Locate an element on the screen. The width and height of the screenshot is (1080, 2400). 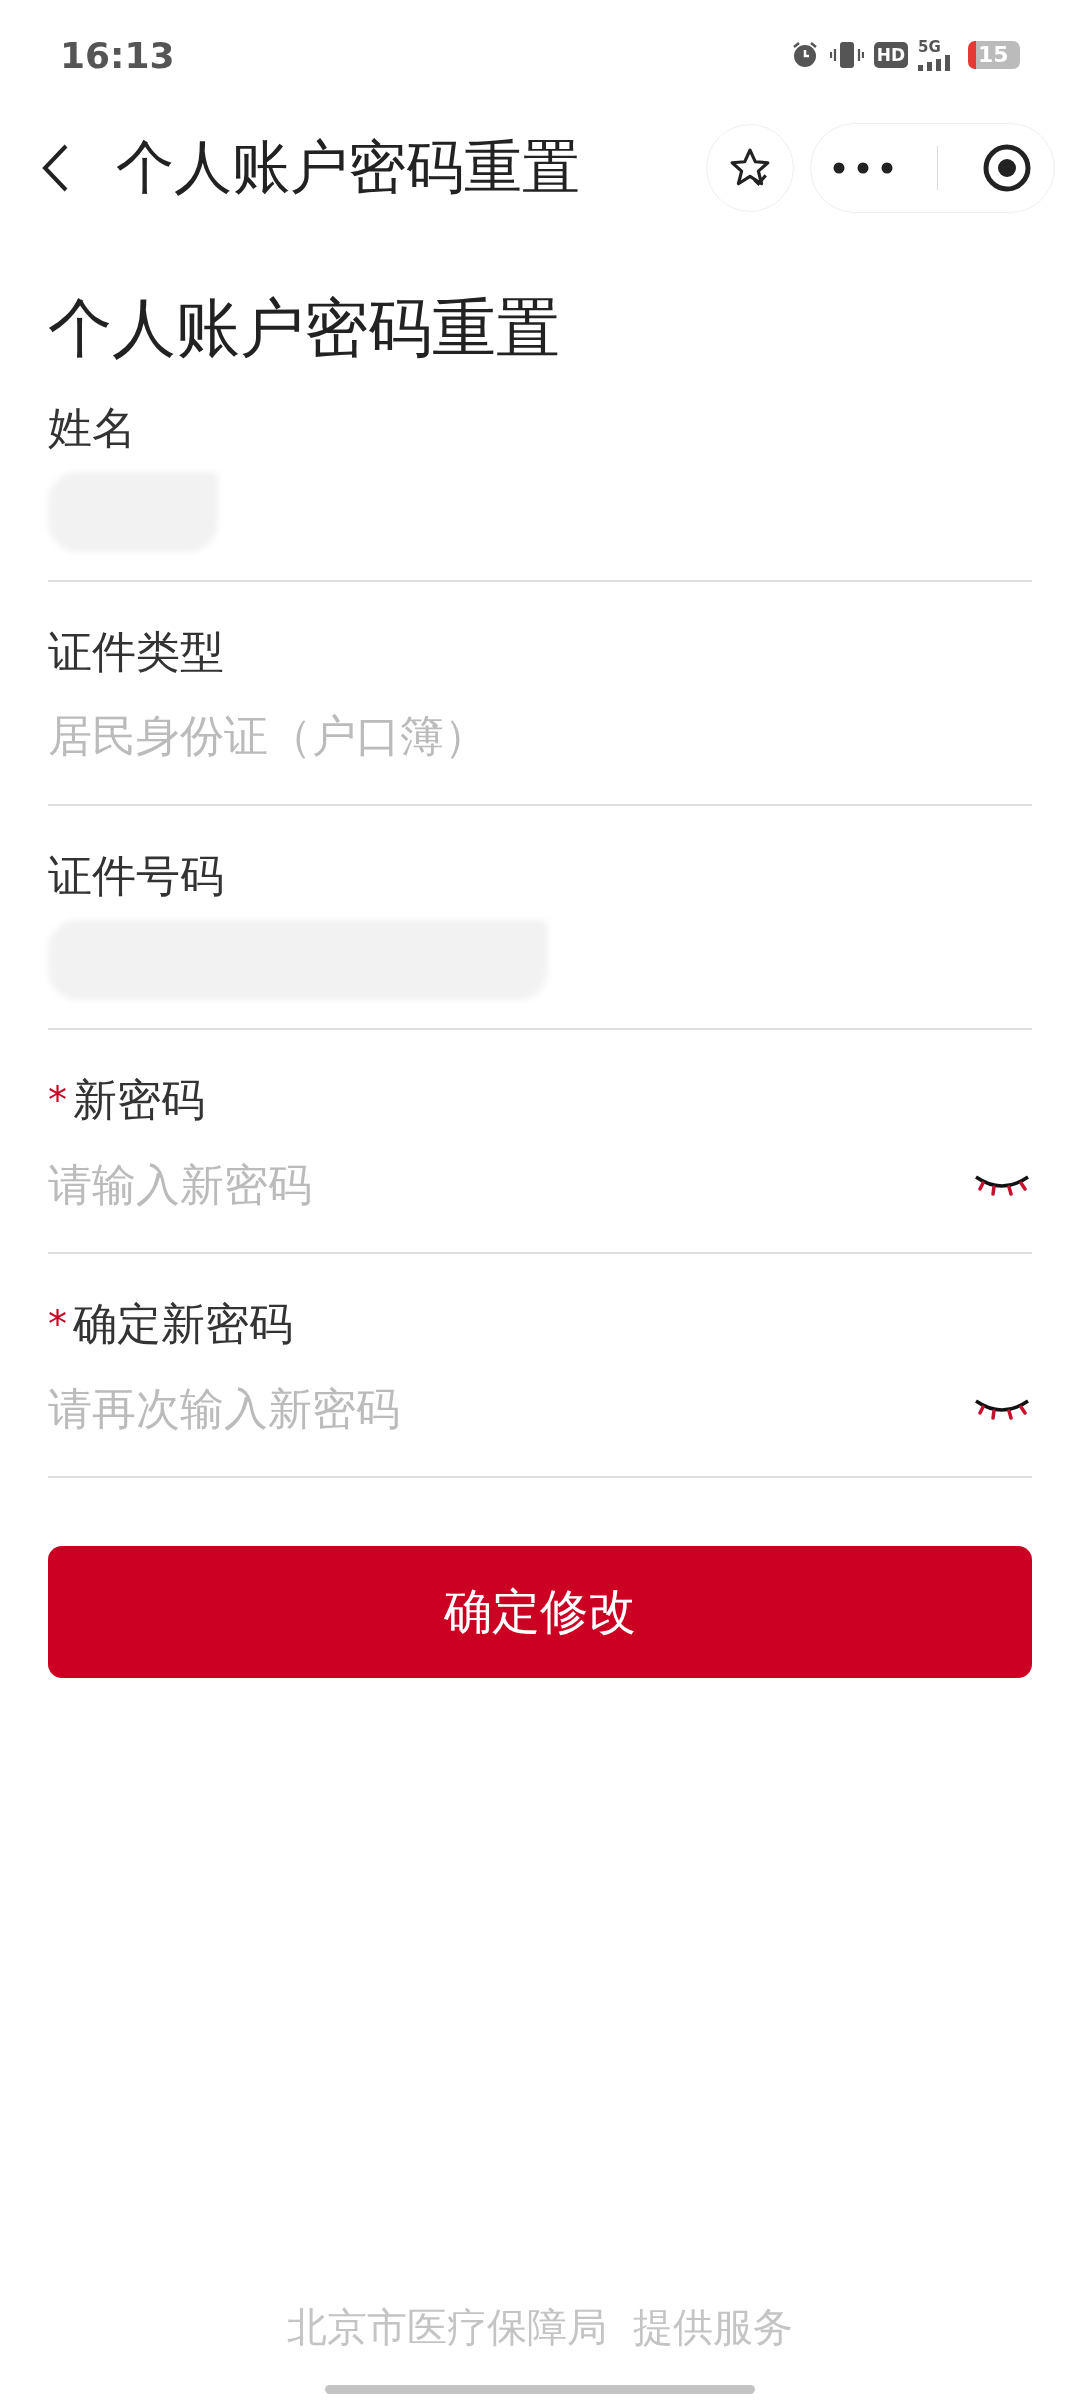
battery-level: 15 is located at coordinates (993, 55).